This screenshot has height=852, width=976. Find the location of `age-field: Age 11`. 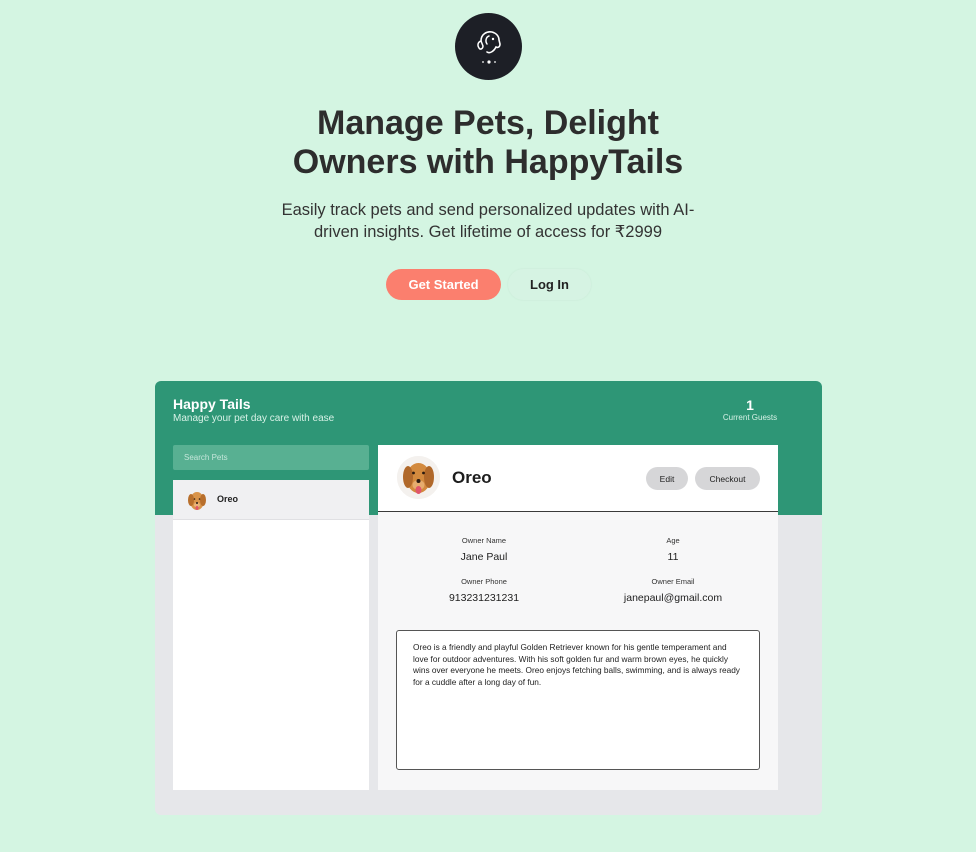

age-field: Age 11 is located at coordinates (673, 549).